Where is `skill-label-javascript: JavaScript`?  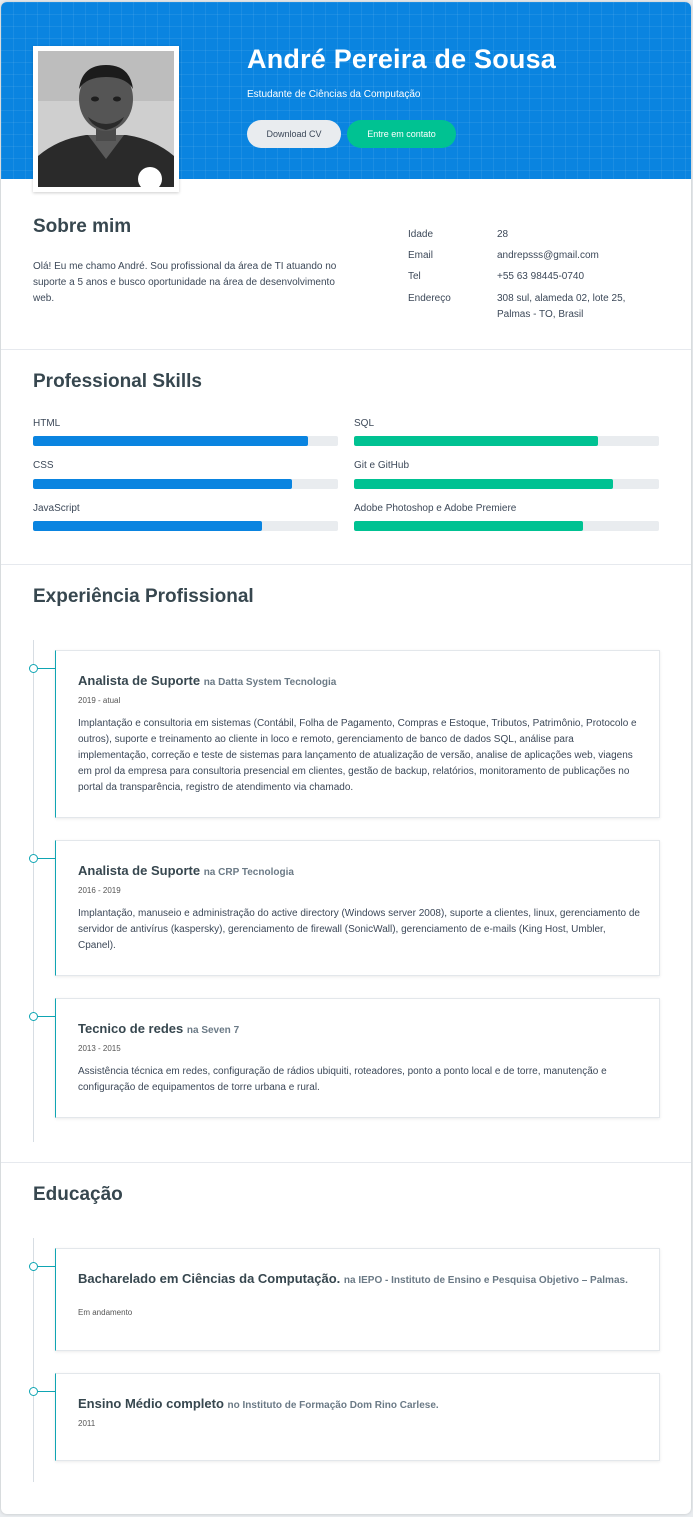 skill-label-javascript: JavaScript is located at coordinates (56, 508).